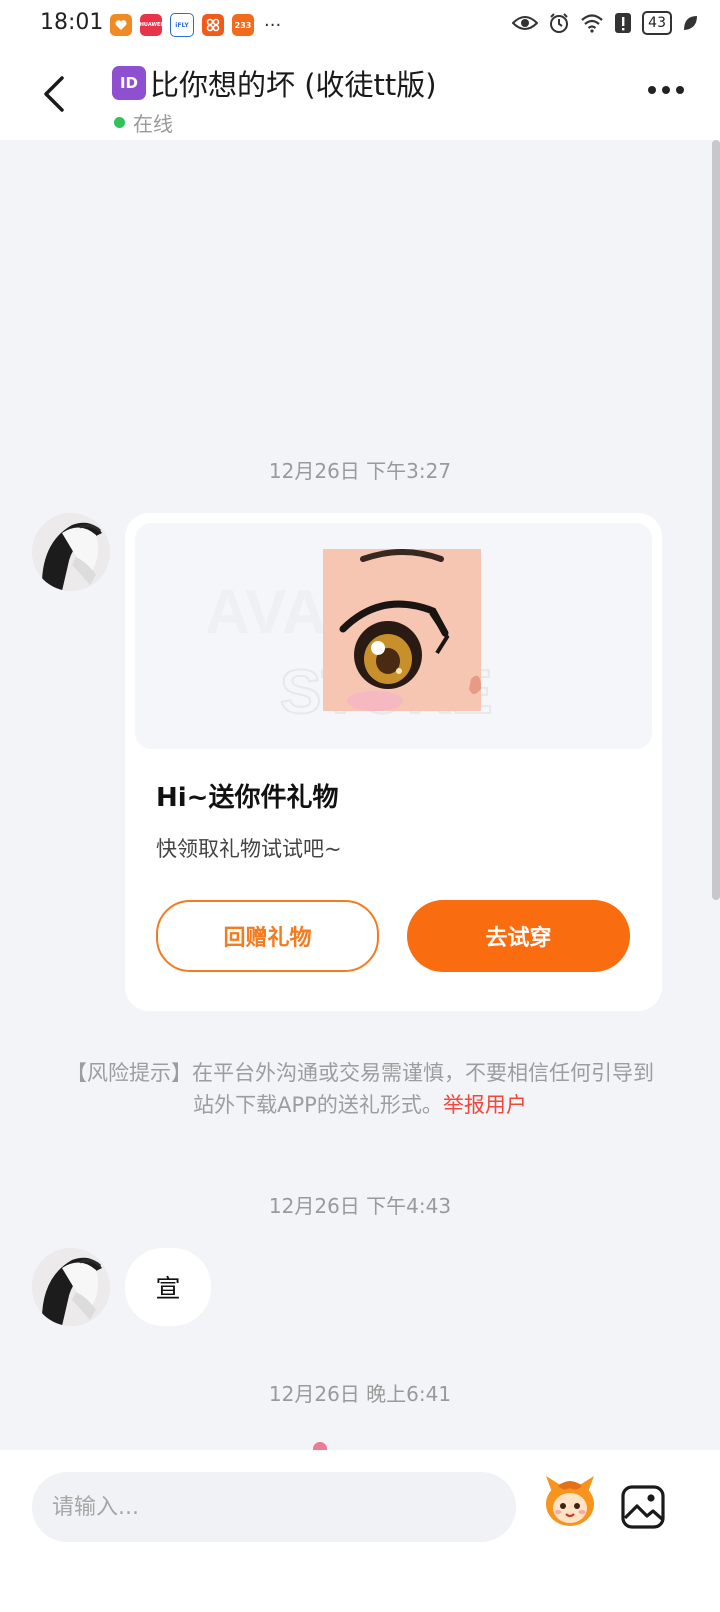 Image resolution: width=720 pixels, height=1612 pixels. Describe the element at coordinates (153, 124) in the screenshot. I see `online-status: 在线` at that location.